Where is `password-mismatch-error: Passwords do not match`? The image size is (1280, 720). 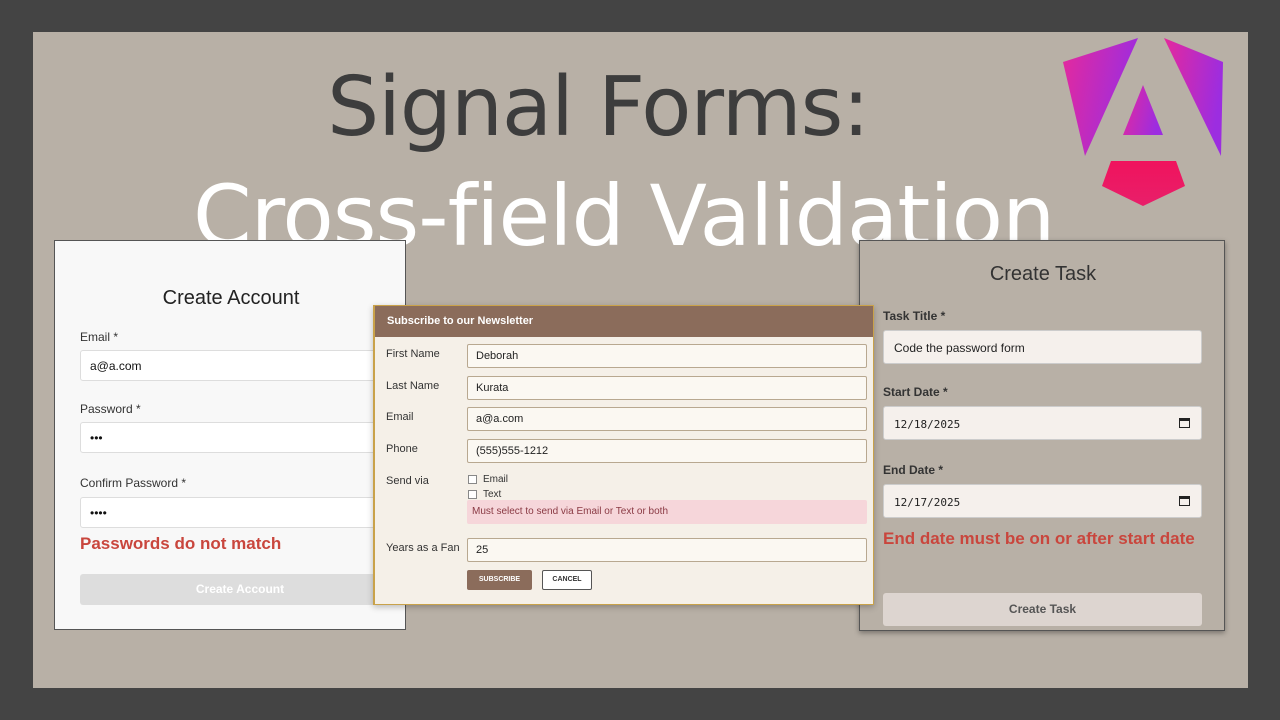 password-mismatch-error: Passwords do not match is located at coordinates (181, 543).